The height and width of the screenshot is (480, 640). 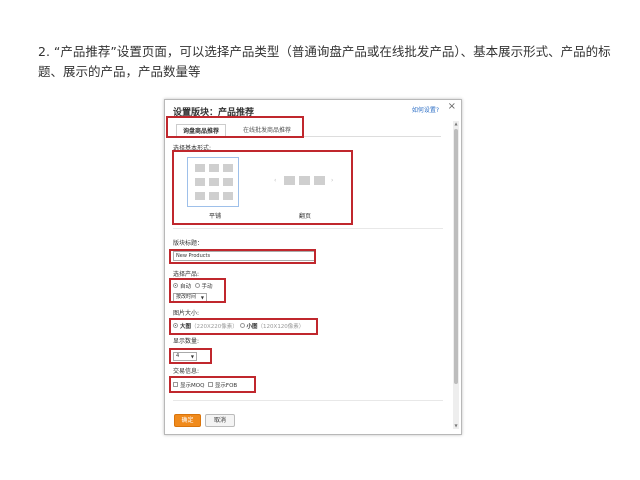 What do you see at coordinates (456, 426) in the screenshot?
I see `scroll-down-icon: ▼` at bounding box center [456, 426].